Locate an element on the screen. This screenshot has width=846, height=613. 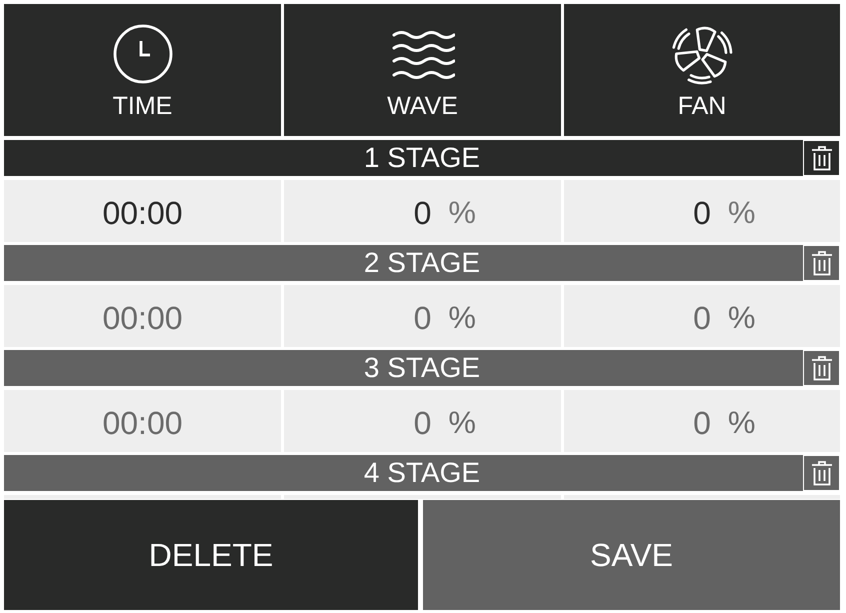
stage-bar: 2 STAGE is located at coordinates (422, 263).